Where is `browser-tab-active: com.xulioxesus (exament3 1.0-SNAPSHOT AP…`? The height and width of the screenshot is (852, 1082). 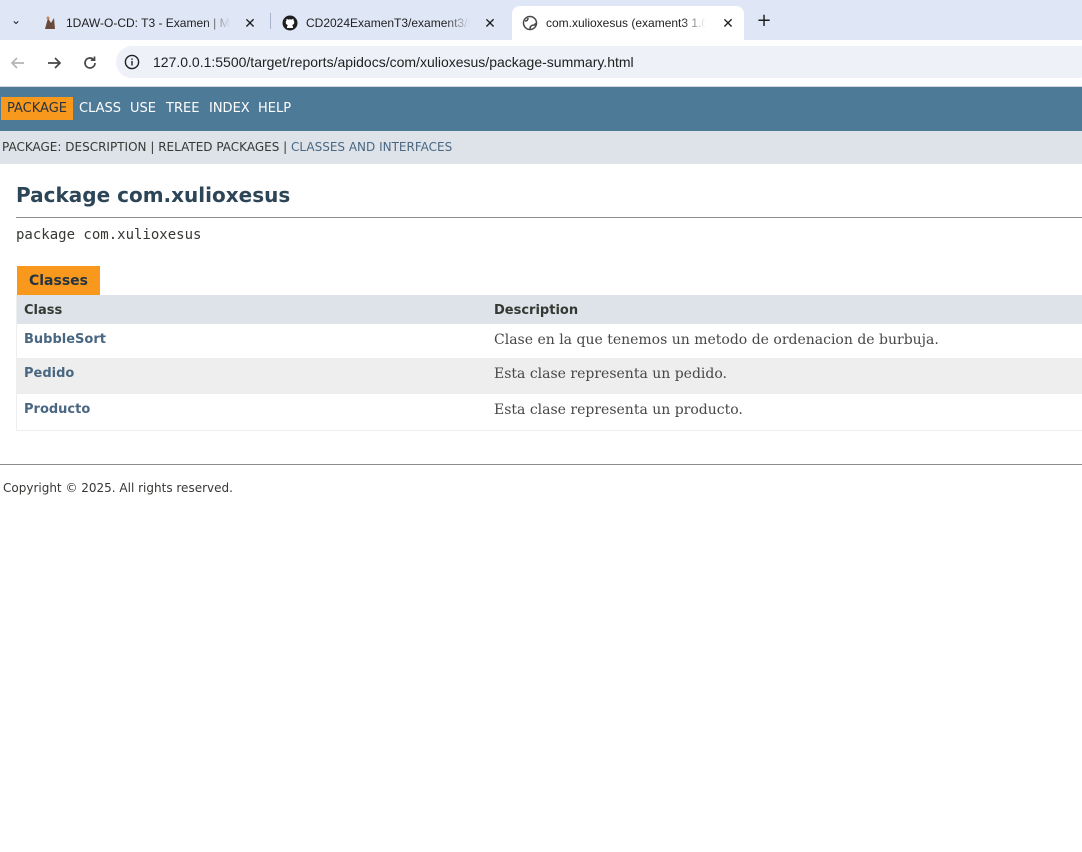 browser-tab-active: com.xulioxesus (exament3 1.0-SNAPSHOT AP… is located at coordinates (628, 23).